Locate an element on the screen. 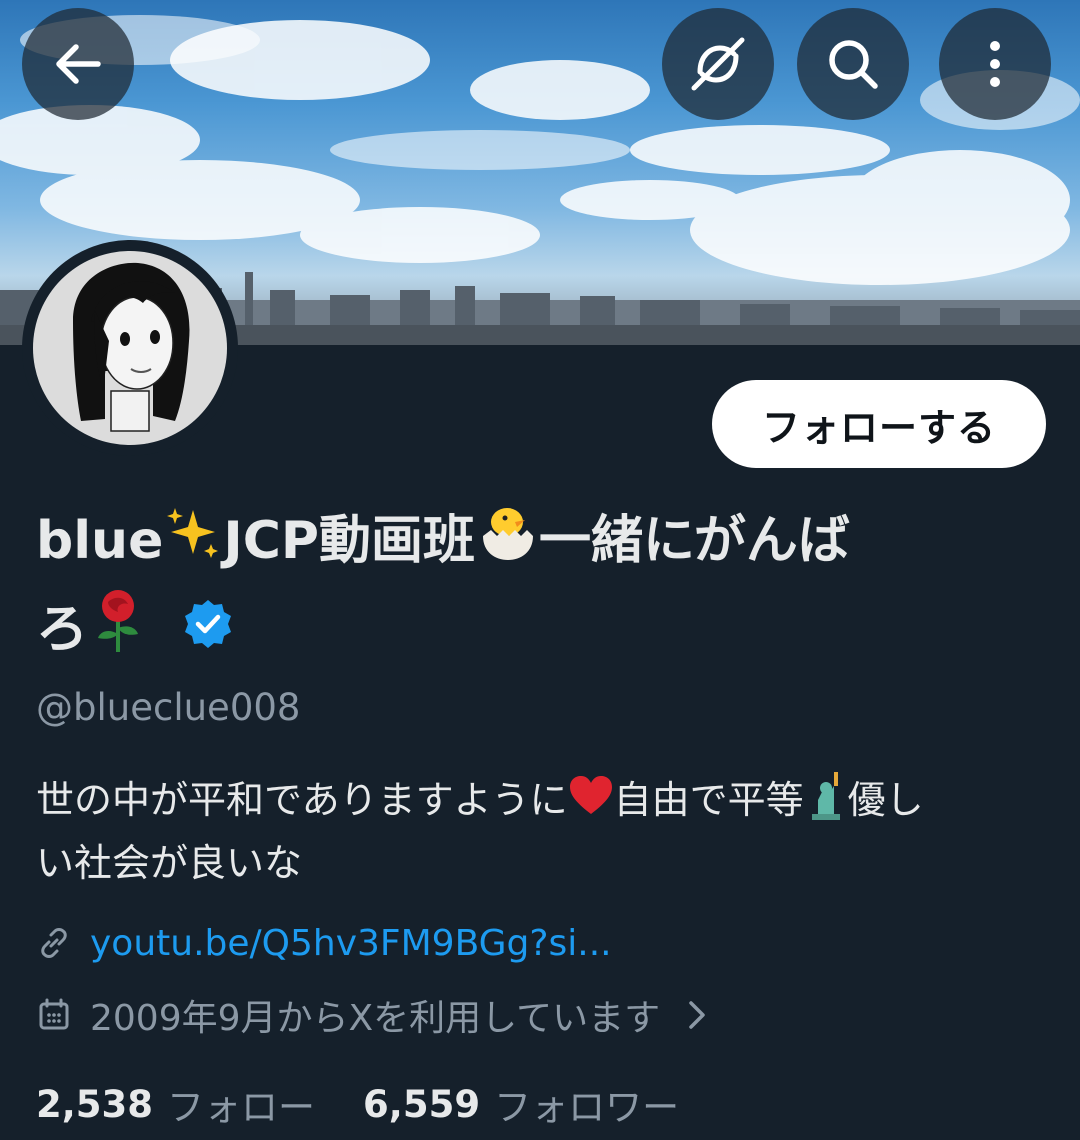 The height and width of the screenshot is (1140, 1080). back-arrow-icon is located at coordinates (78, 64).